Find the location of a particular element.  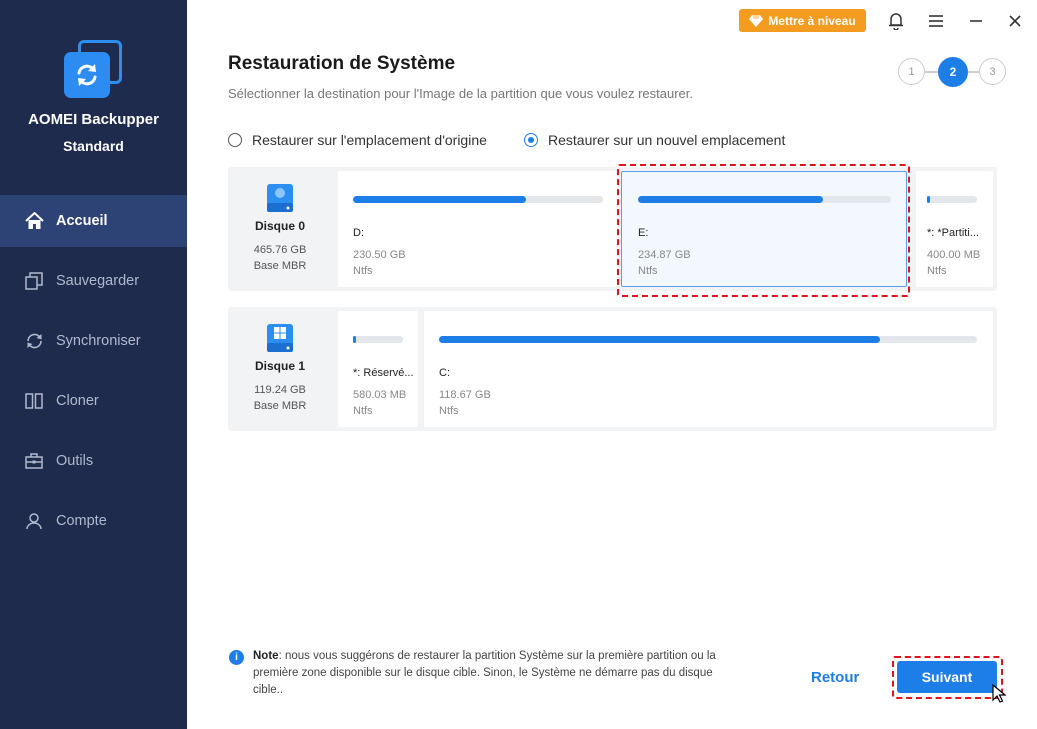

sync-arrows-icon is located at coordinates (87, 75).